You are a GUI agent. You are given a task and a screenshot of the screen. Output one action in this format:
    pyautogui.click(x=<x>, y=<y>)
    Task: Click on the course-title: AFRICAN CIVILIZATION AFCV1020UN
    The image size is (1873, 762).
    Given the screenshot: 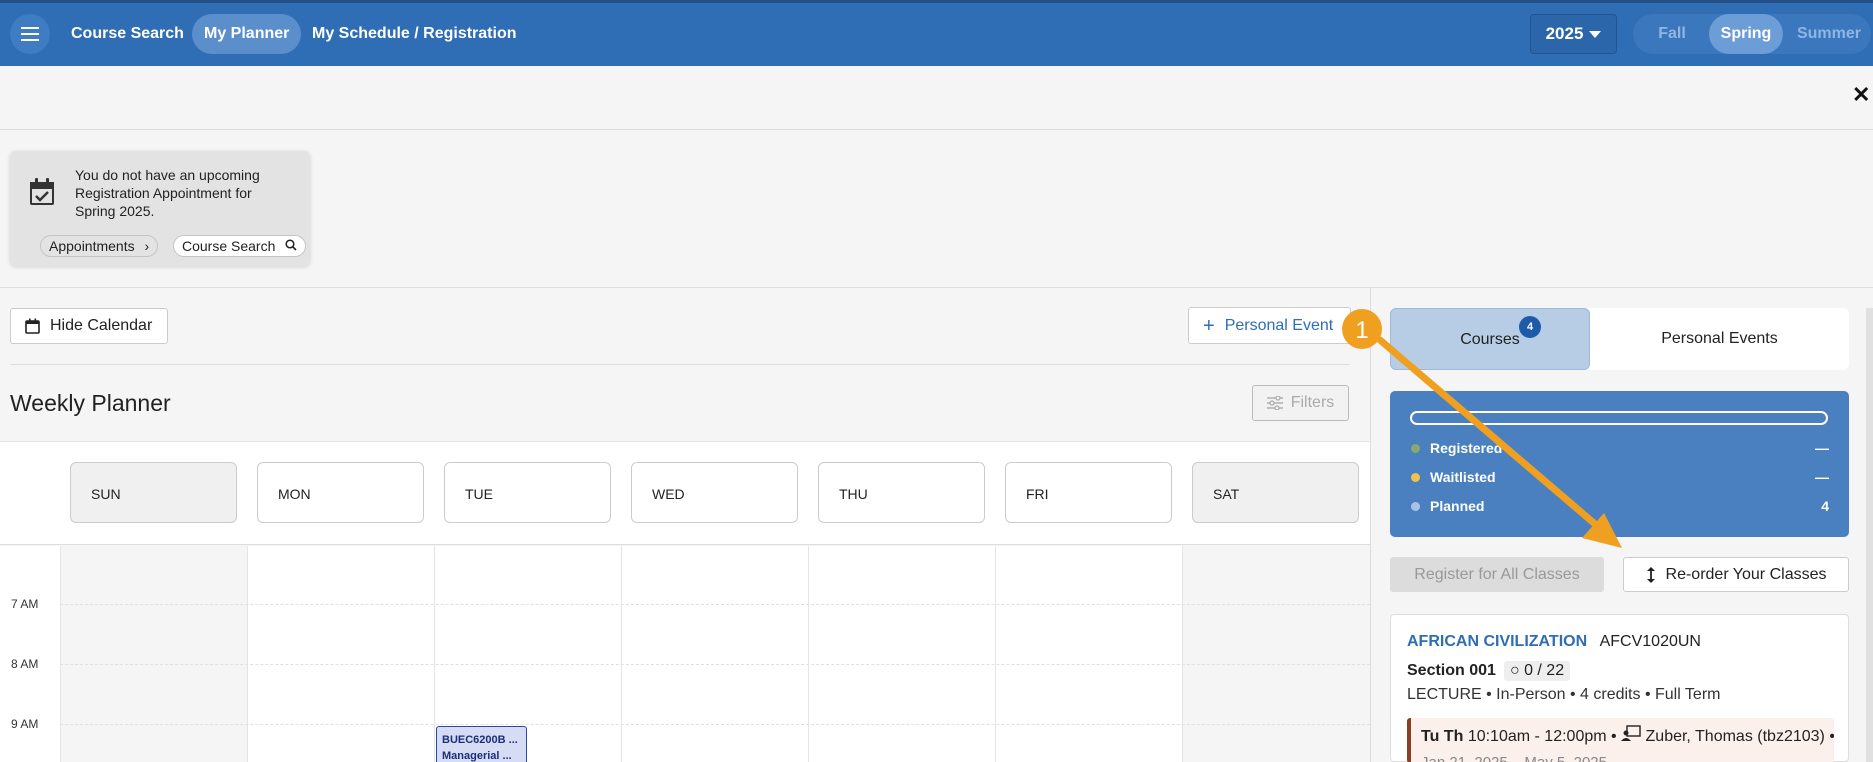 What is the action you would take?
    pyautogui.click(x=1554, y=642)
    